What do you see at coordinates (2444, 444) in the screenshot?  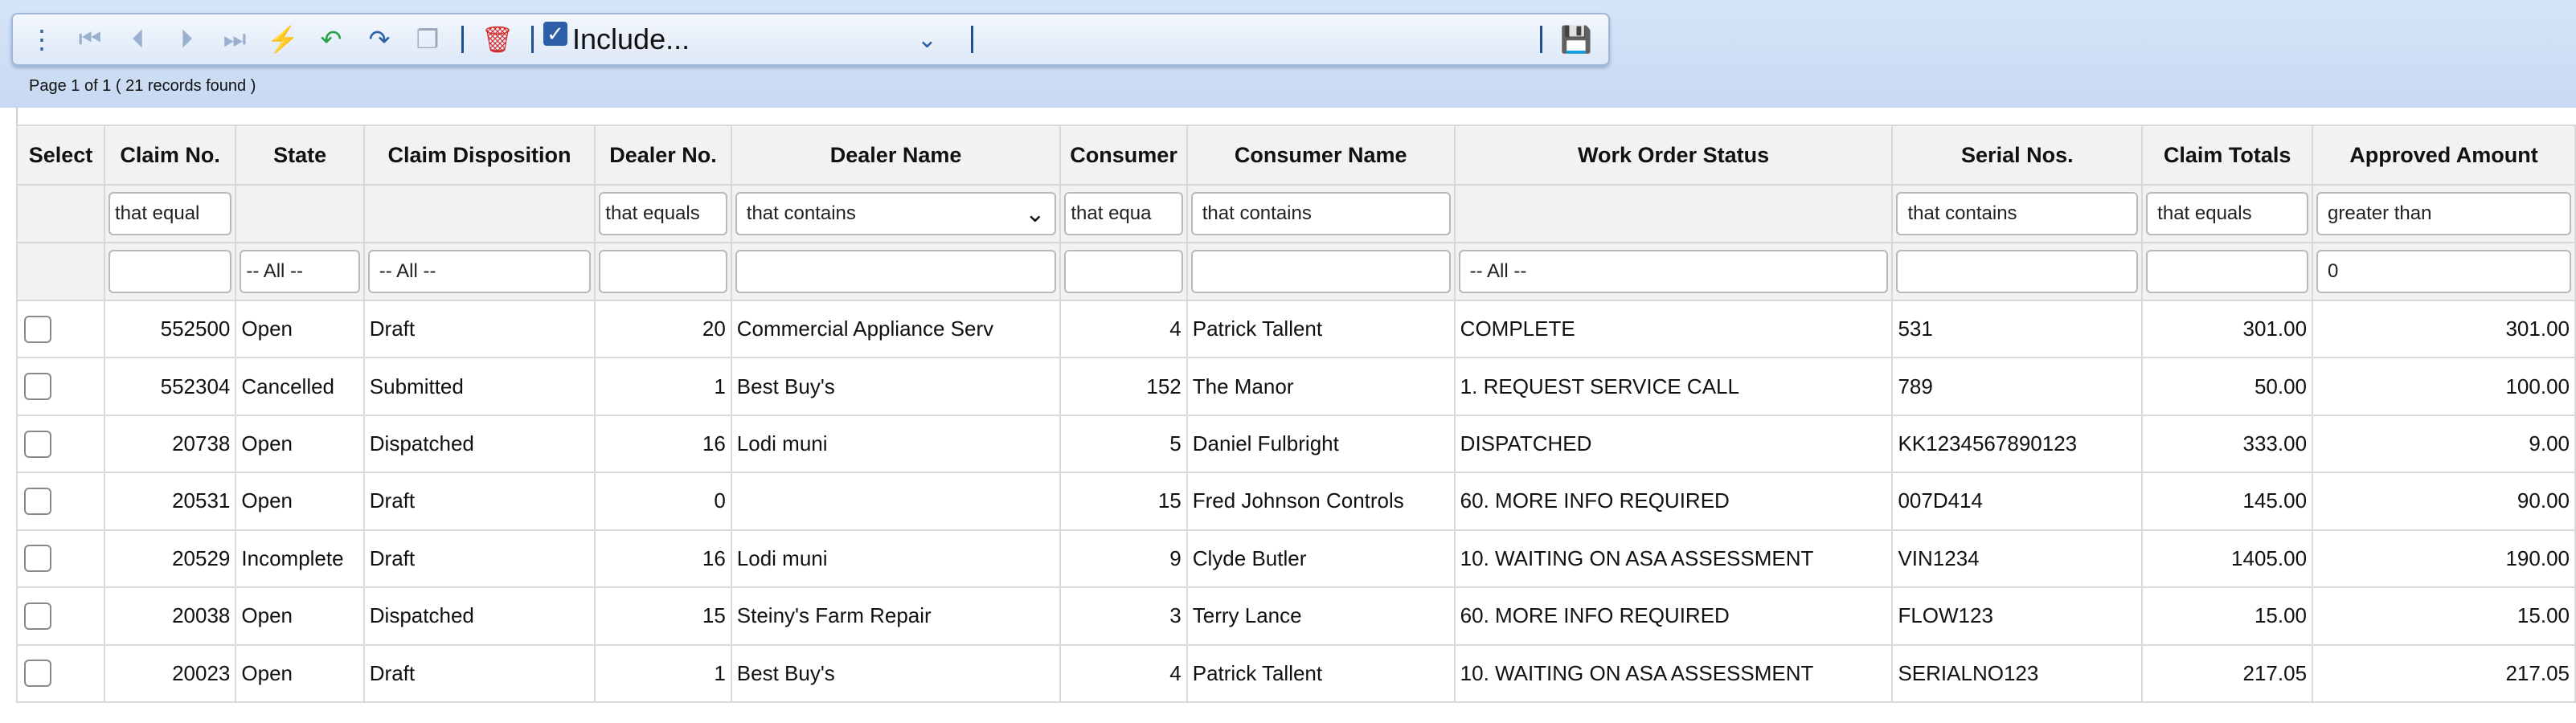 I see `approved-amount-cell: 9.00` at bounding box center [2444, 444].